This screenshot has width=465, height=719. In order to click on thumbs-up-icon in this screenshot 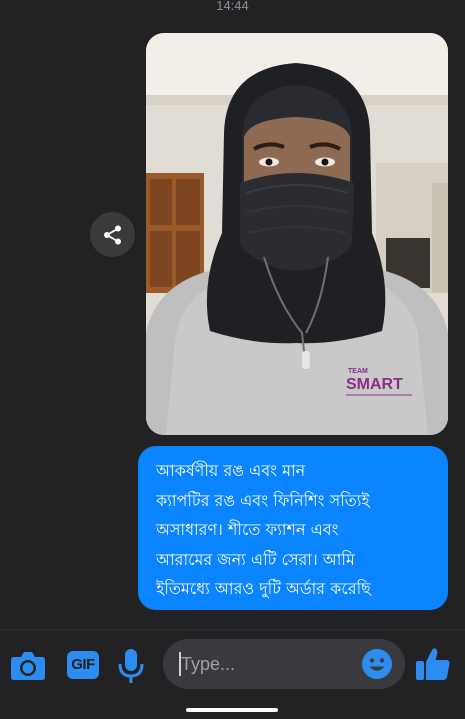, I will do `click(433, 664)`.